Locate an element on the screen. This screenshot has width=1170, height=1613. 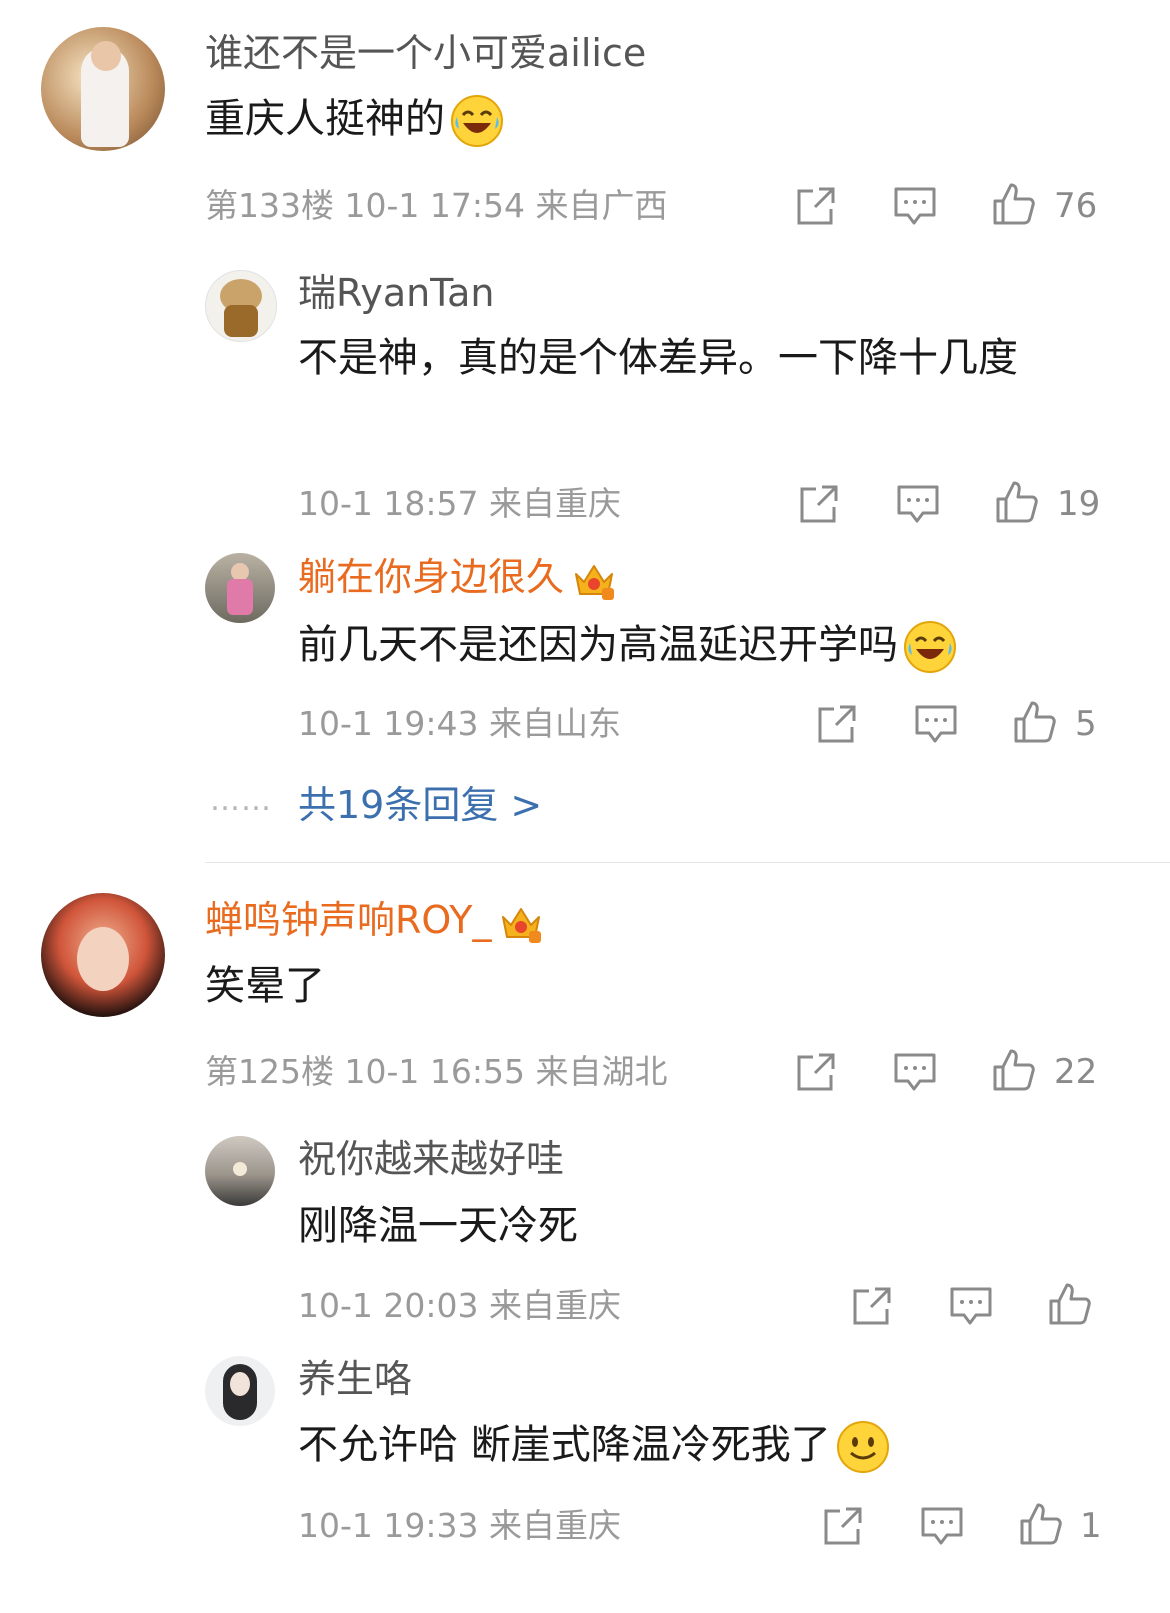
like-count: 1 is located at coordinates (1091, 1526).